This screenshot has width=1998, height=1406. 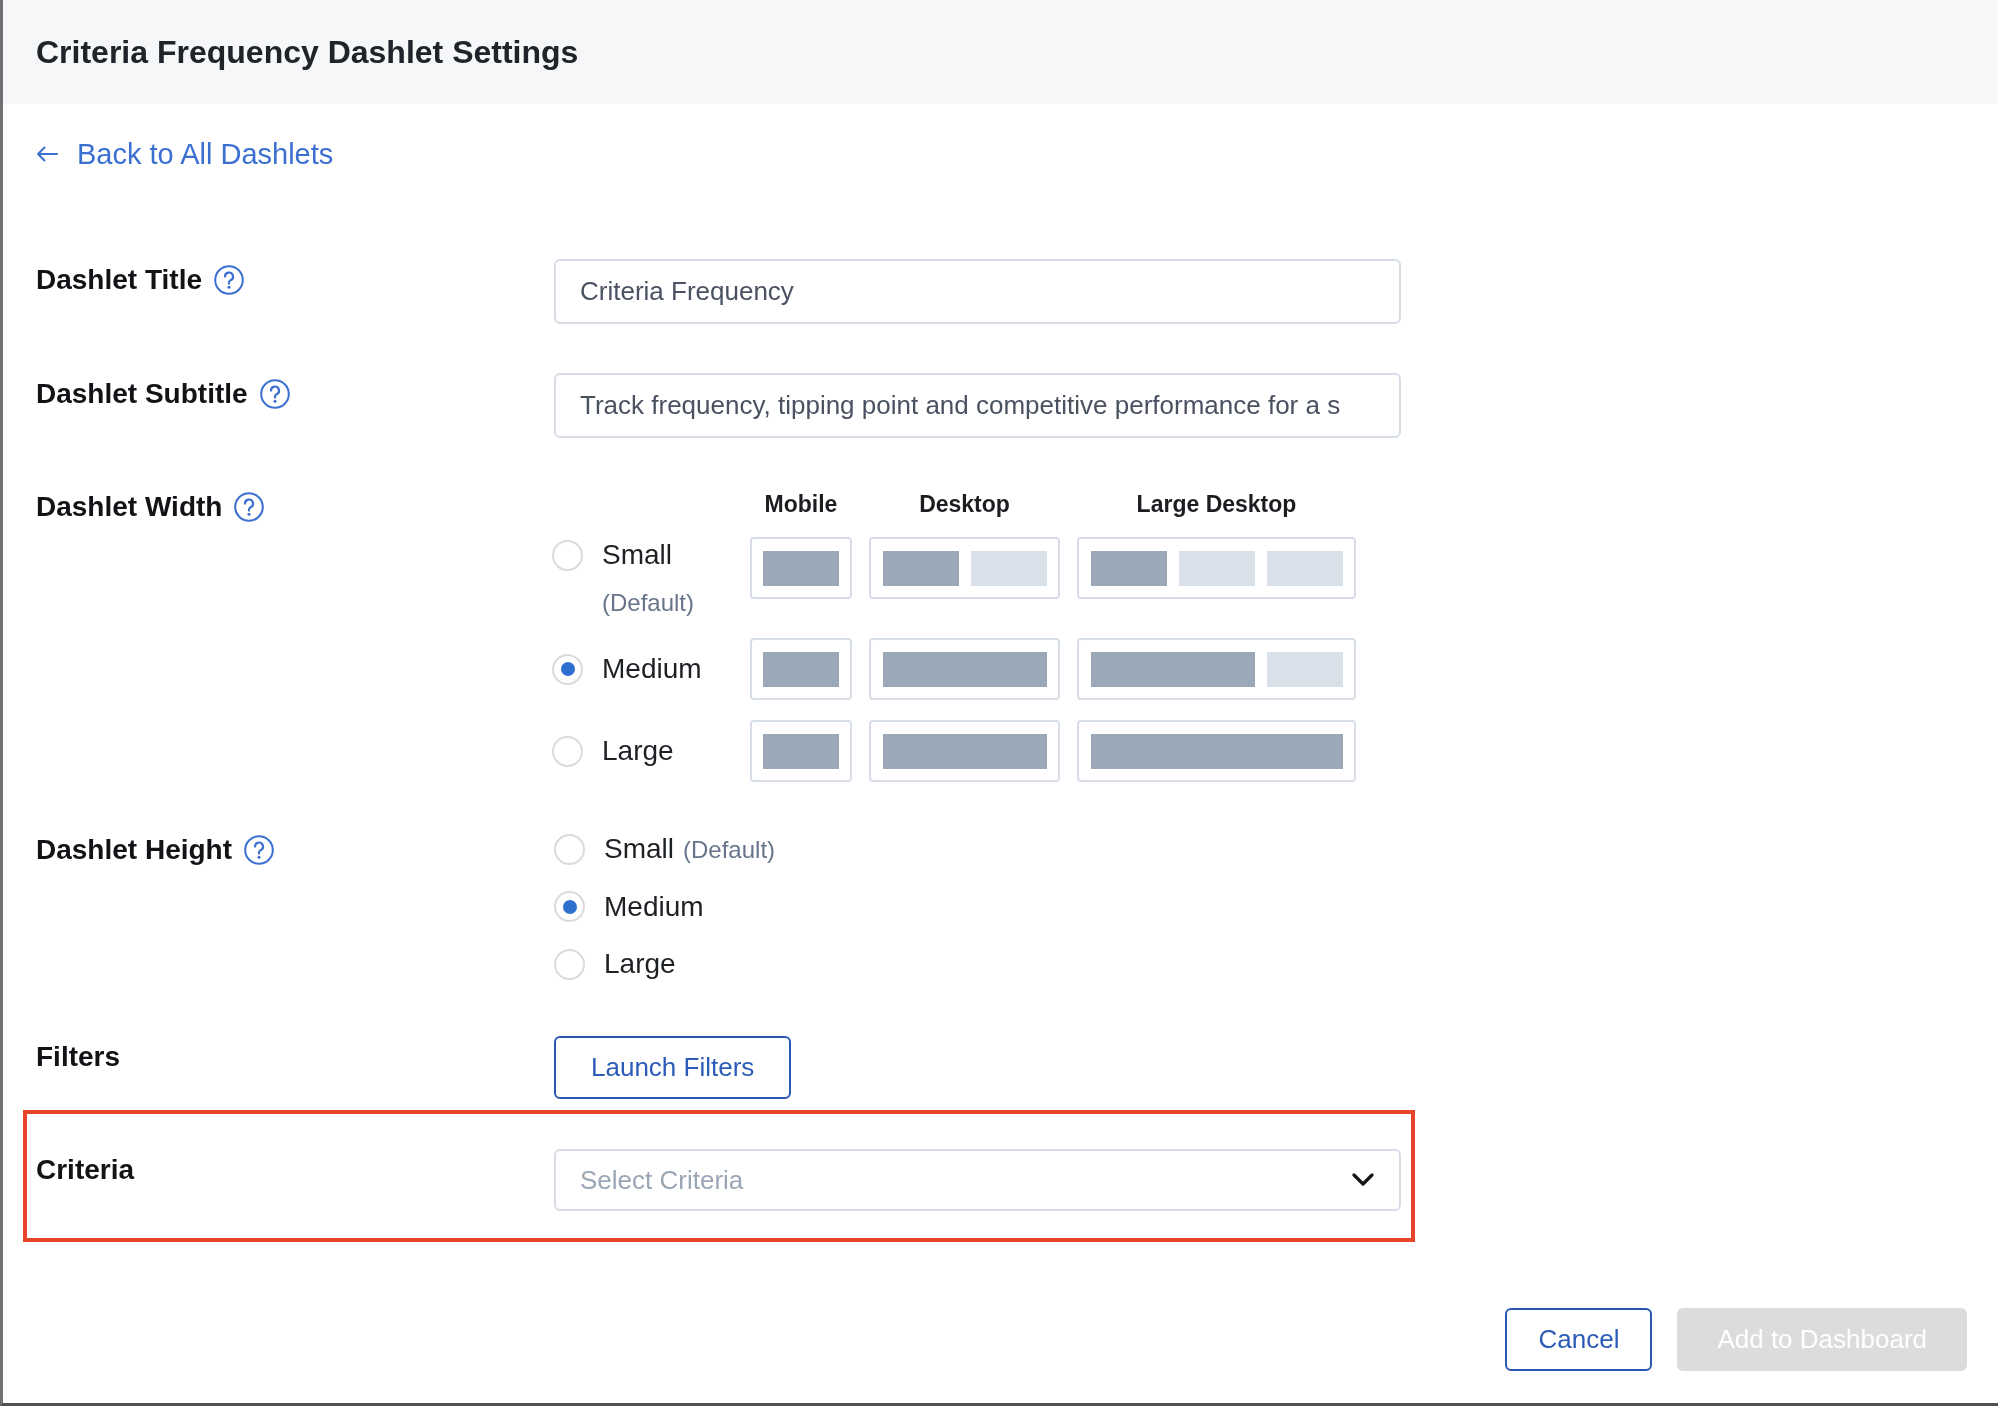 What do you see at coordinates (1363, 1180) in the screenshot?
I see `chevron-down-icon` at bounding box center [1363, 1180].